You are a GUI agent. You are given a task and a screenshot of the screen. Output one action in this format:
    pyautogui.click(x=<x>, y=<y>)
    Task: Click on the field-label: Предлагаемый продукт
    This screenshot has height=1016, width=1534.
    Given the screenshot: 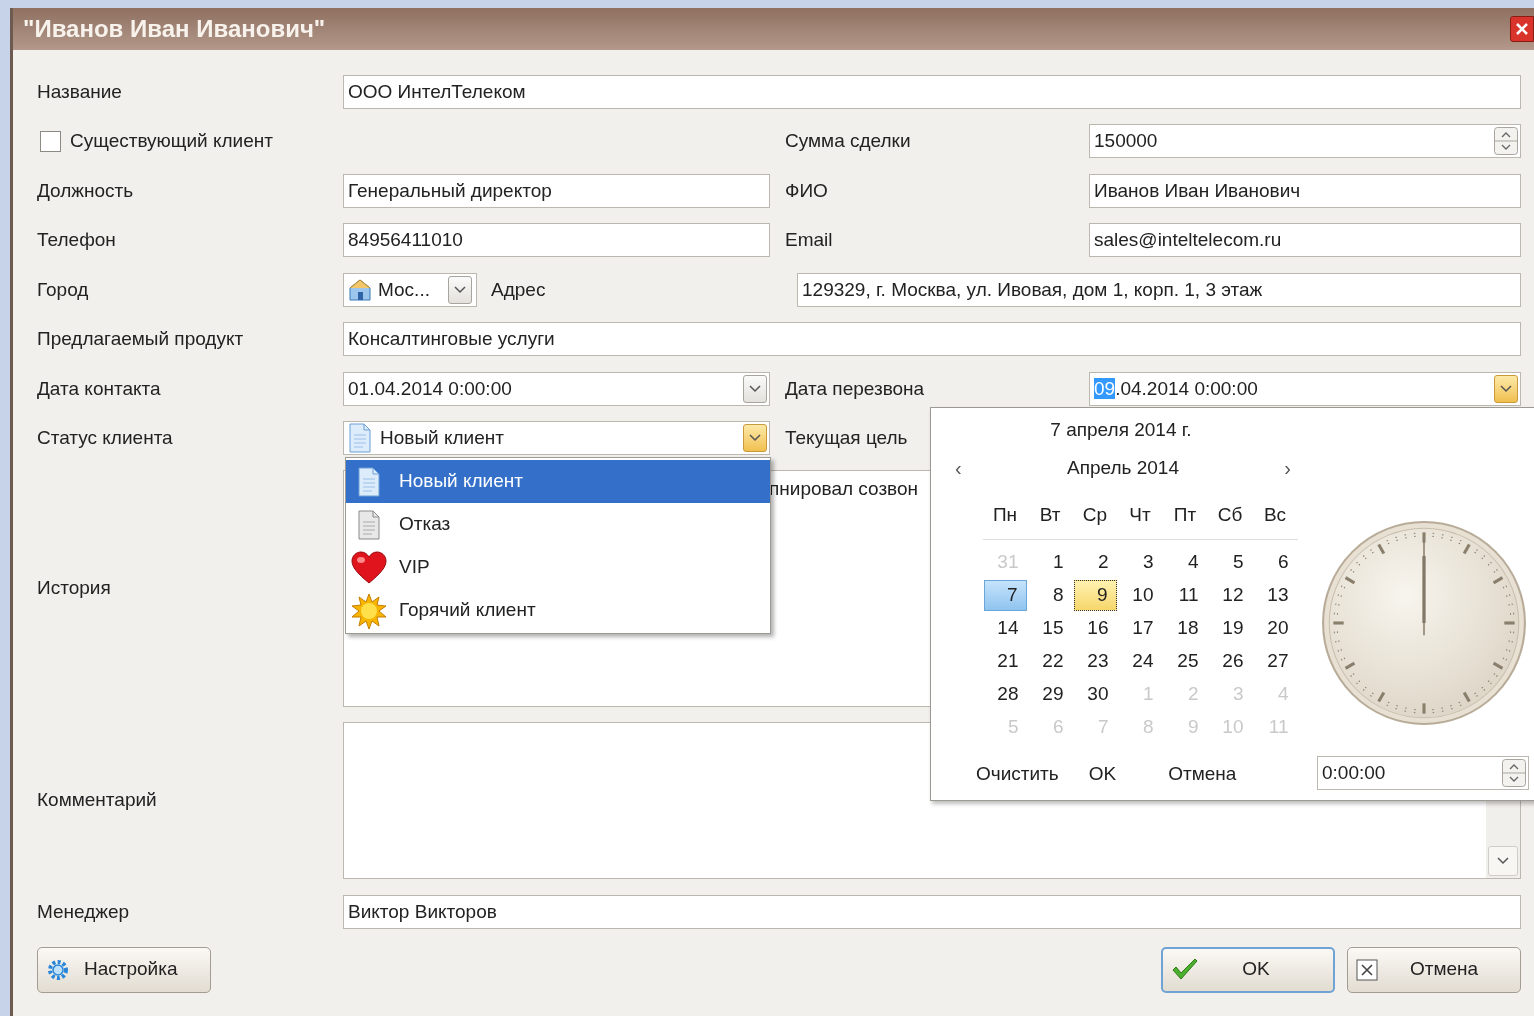 What is the action you would take?
    pyautogui.click(x=140, y=338)
    